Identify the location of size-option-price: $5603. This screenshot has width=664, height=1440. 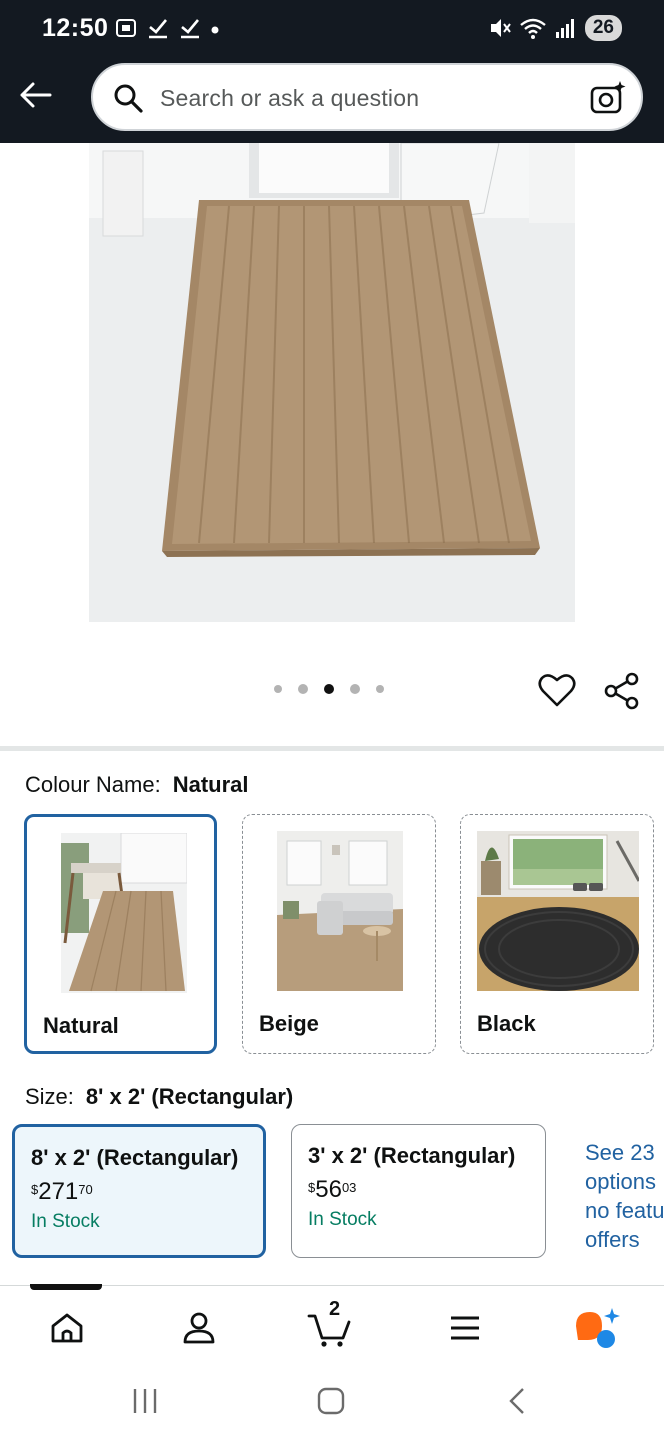
(418, 1190).